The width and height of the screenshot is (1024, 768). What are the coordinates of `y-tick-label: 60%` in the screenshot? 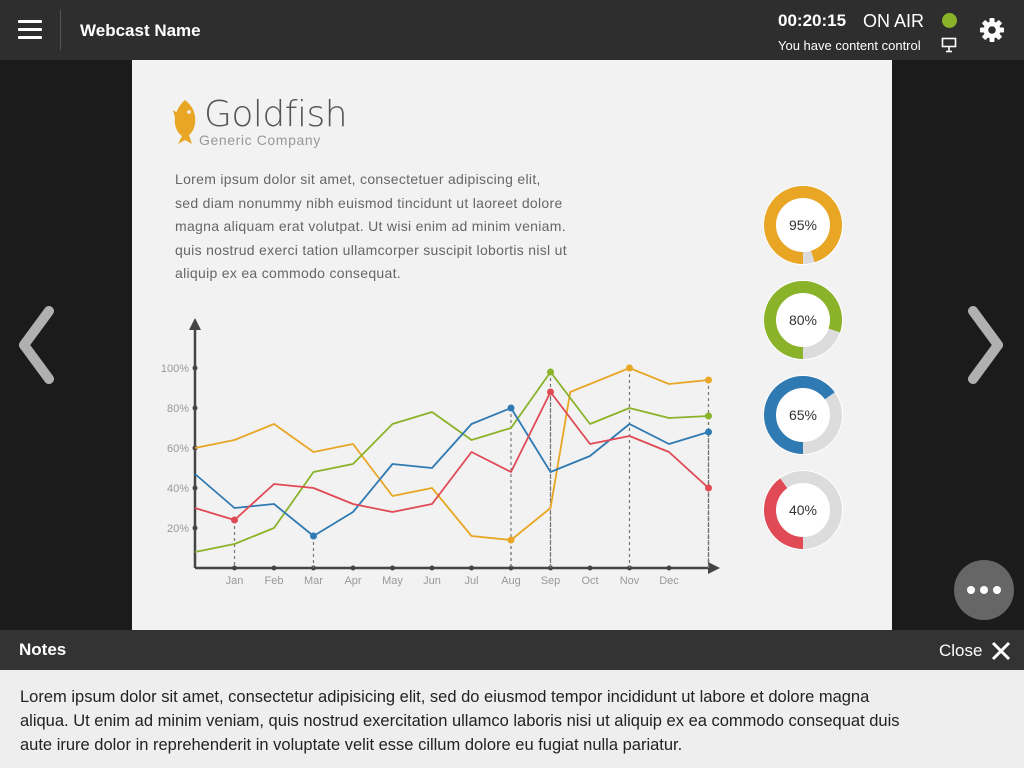 It's located at (178, 449).